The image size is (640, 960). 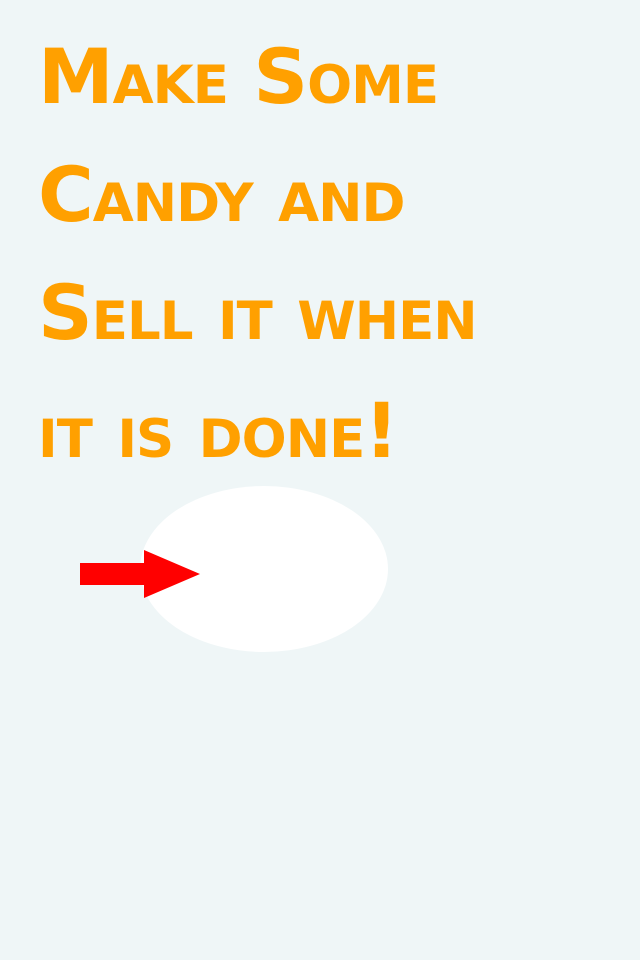 I want to click on instruction-title-line-3: Sell it when, so click(x=258, y=312).